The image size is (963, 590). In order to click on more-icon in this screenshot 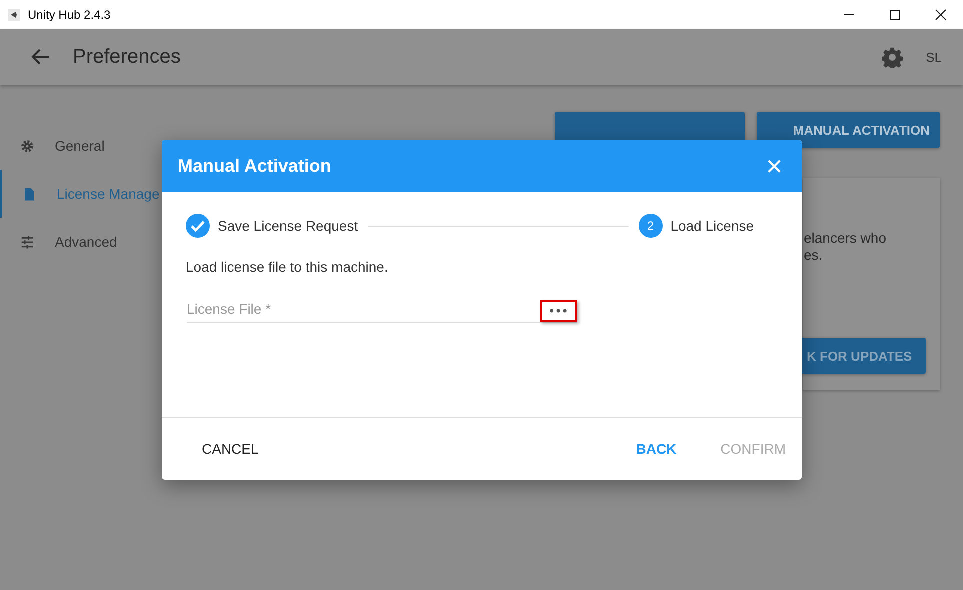, I will do `click(558, 311)`.